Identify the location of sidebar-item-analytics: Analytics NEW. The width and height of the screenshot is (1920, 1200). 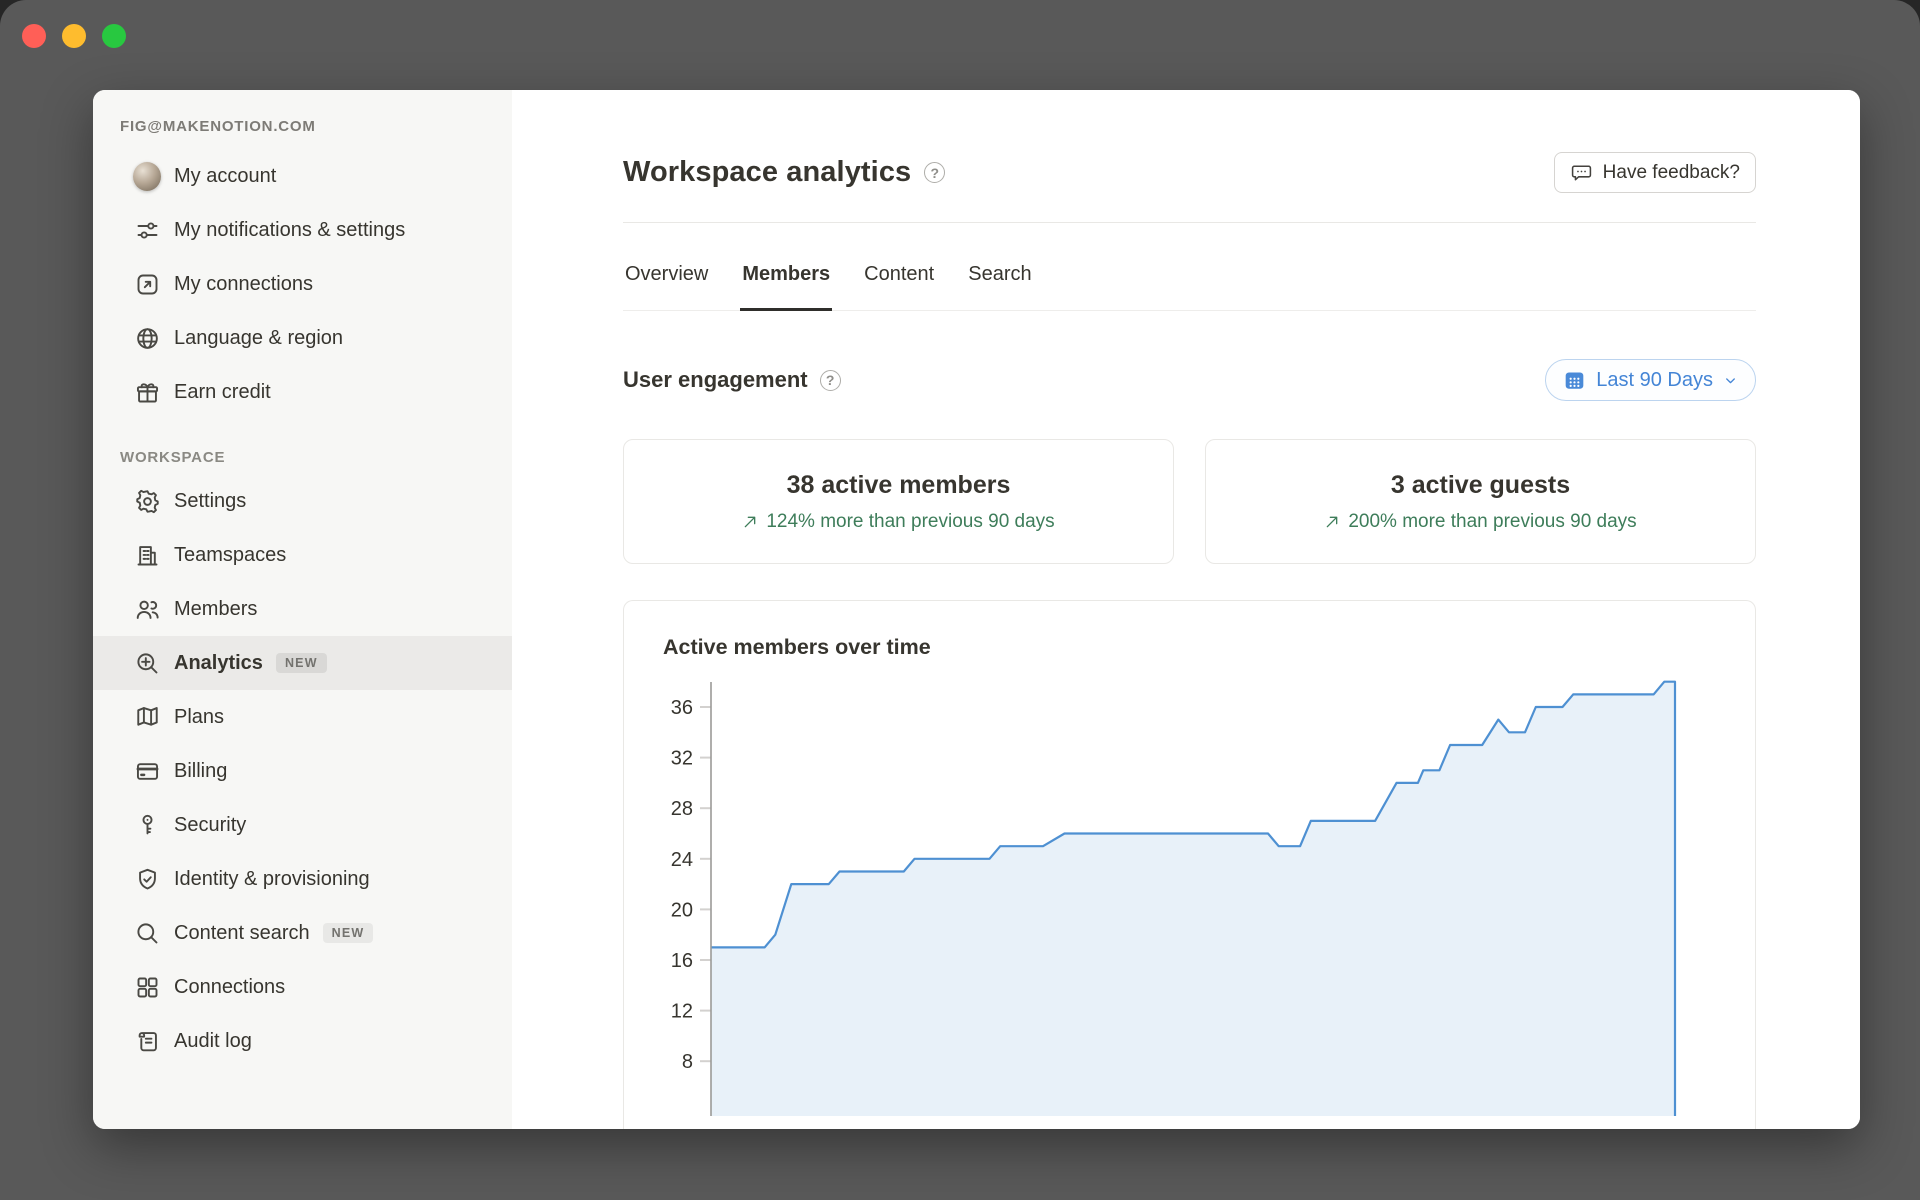
(302, 663).